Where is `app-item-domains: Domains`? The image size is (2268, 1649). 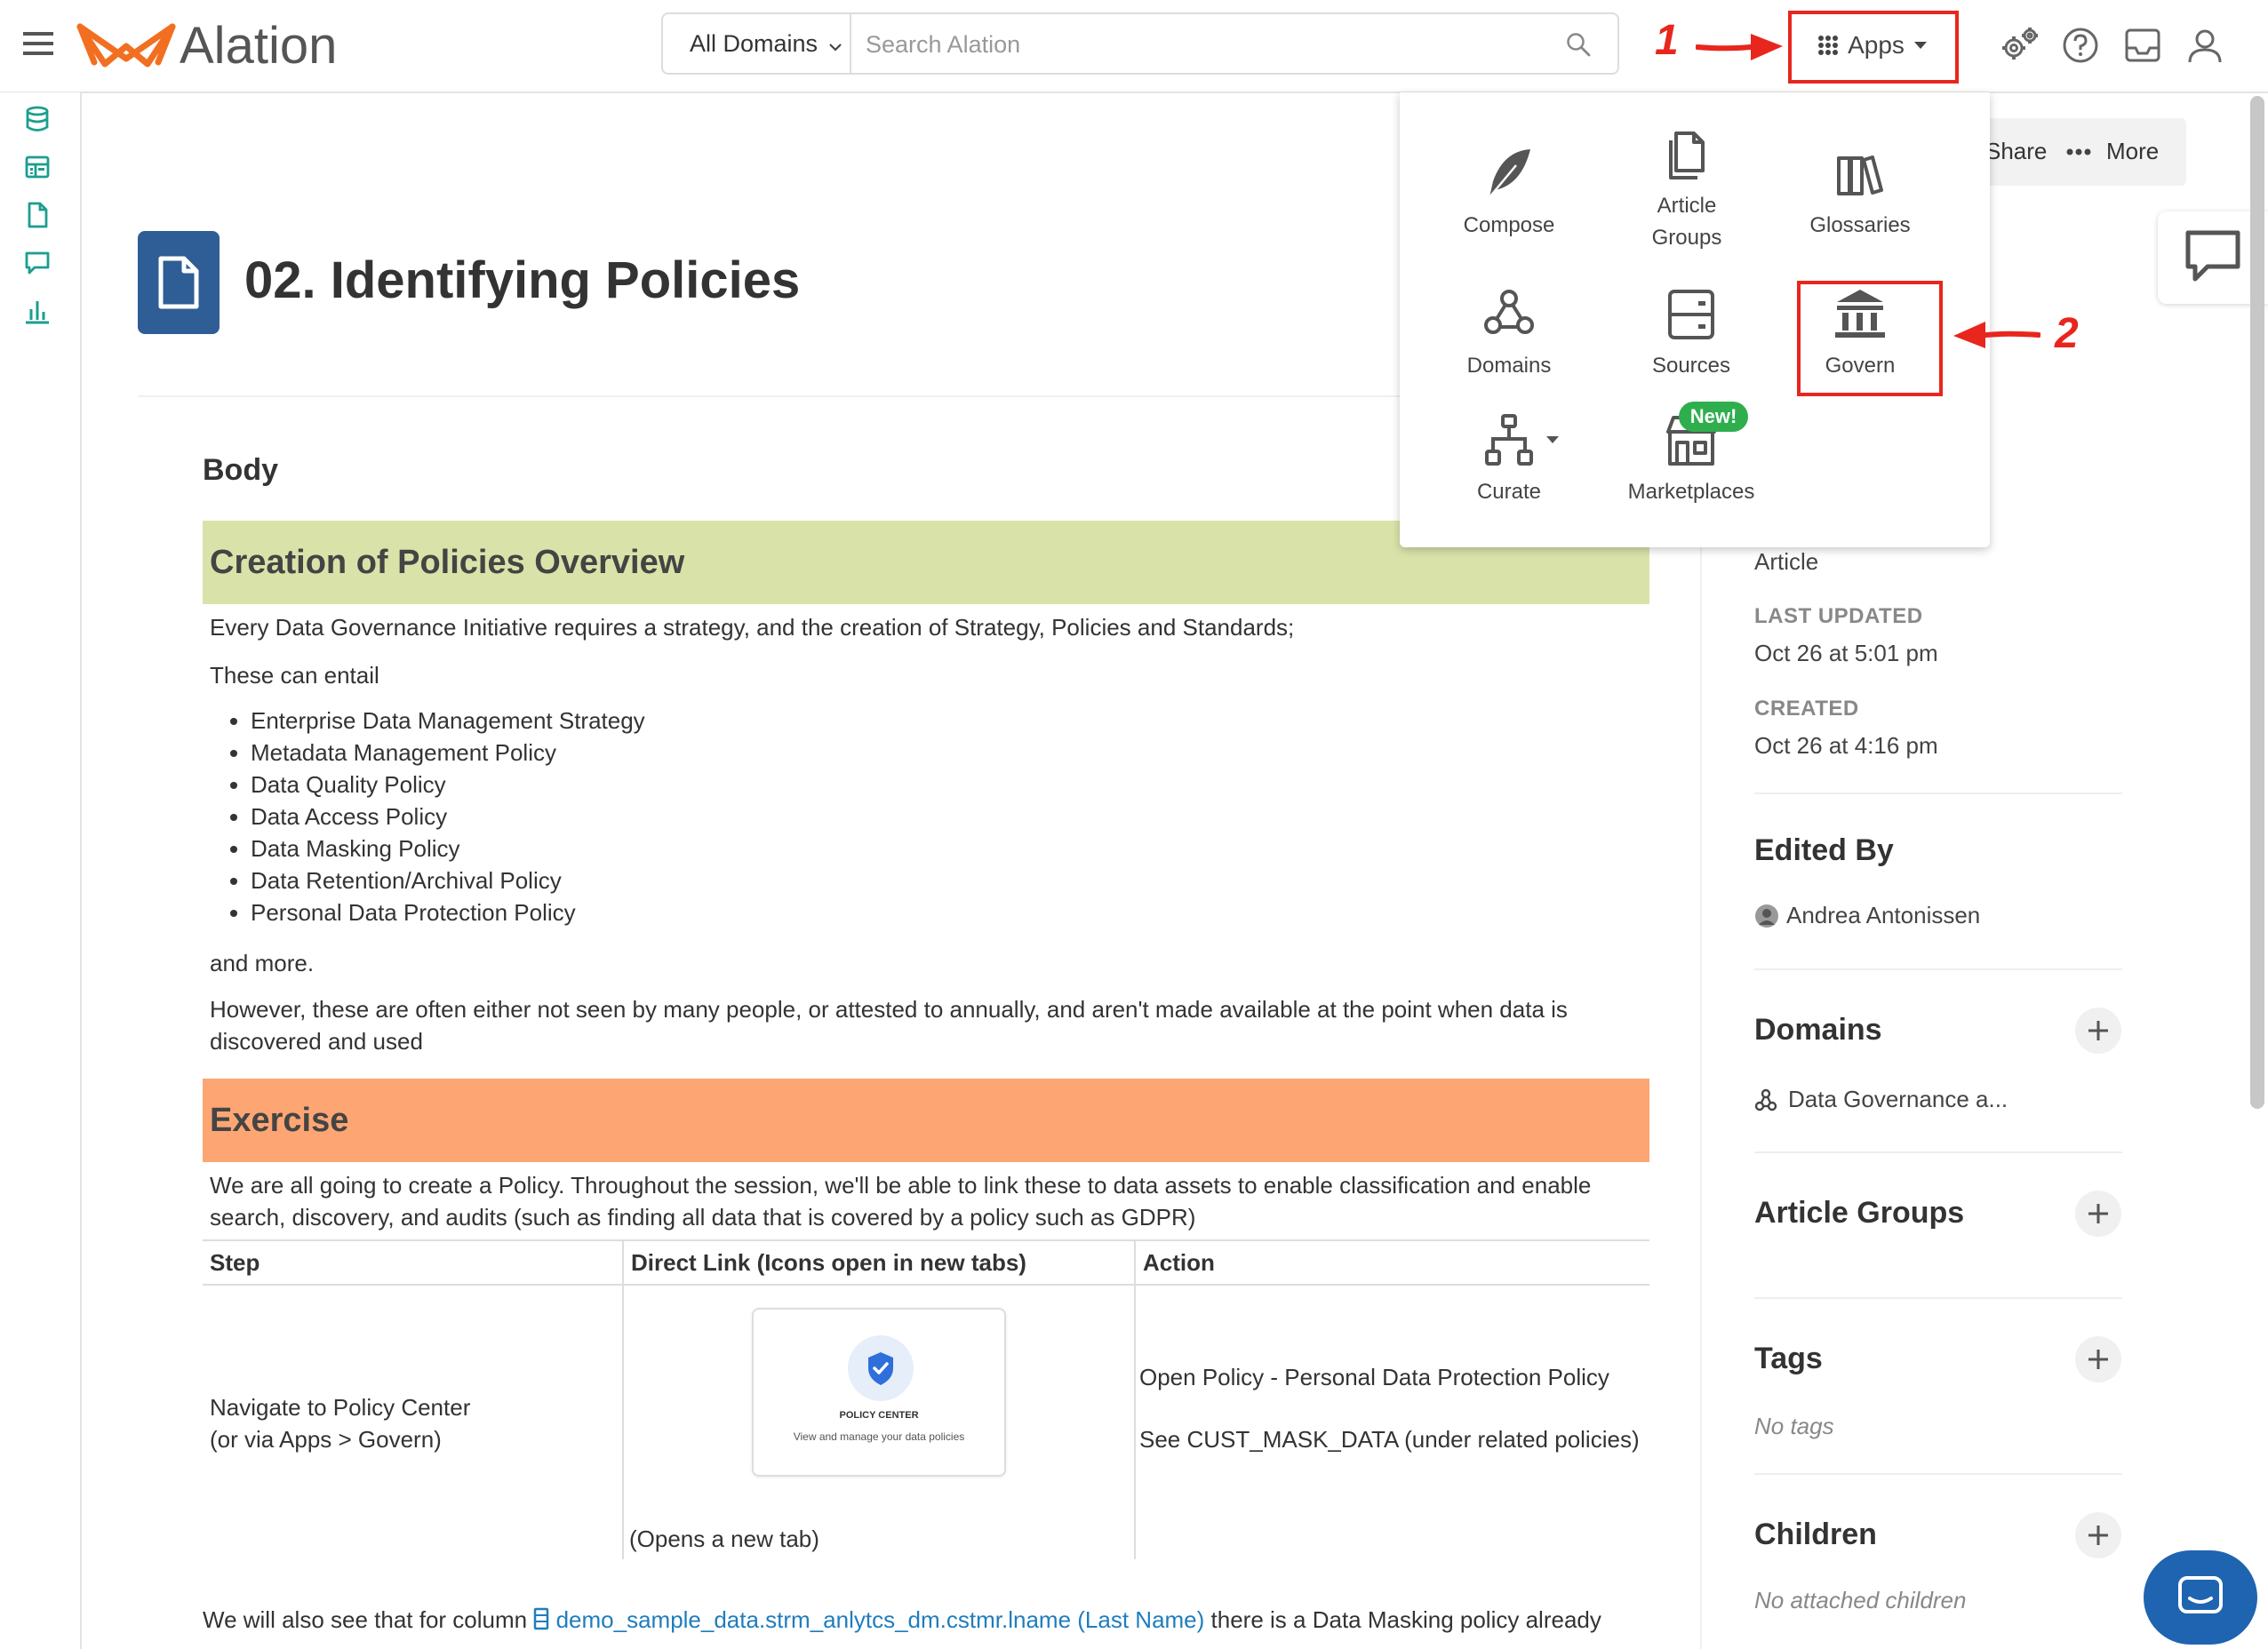
app-item-domains: Domains is located at coordinates (1509, 334).